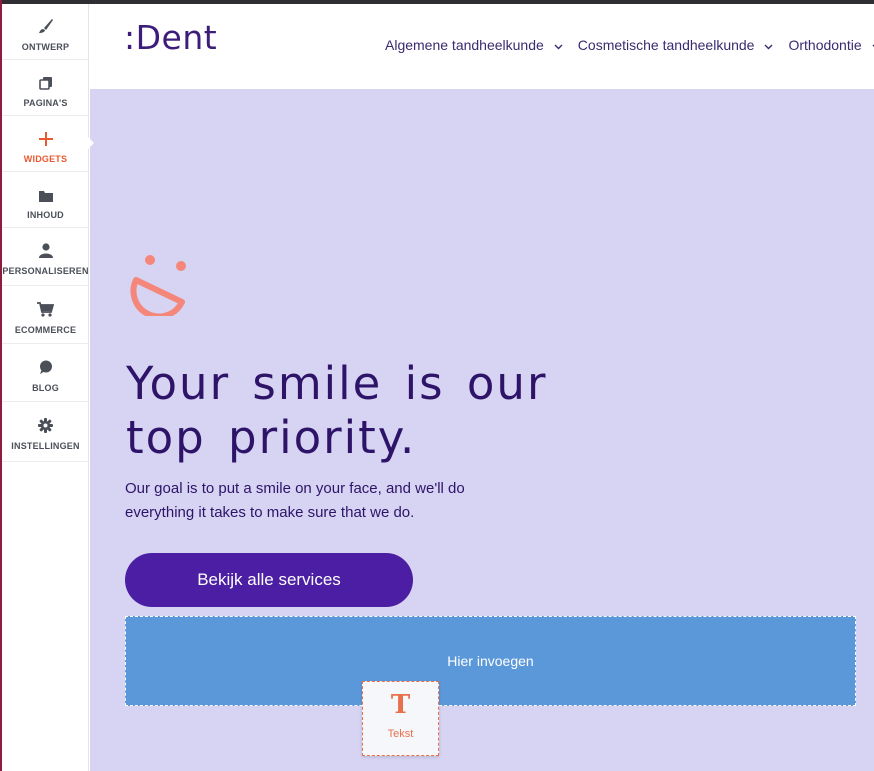 The image size is (874, 771). What do you see at coordinates (337, 410) in the screenshot?
I see `hero-headline: Your smile is our top priority.` at bounding box center [337, 410].